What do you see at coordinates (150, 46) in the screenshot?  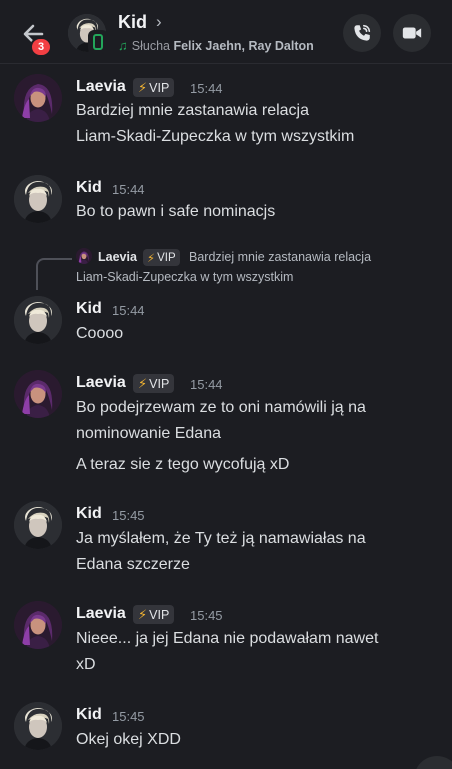 I see `status-prefix: Słucha` at bounding box center [150, 46].